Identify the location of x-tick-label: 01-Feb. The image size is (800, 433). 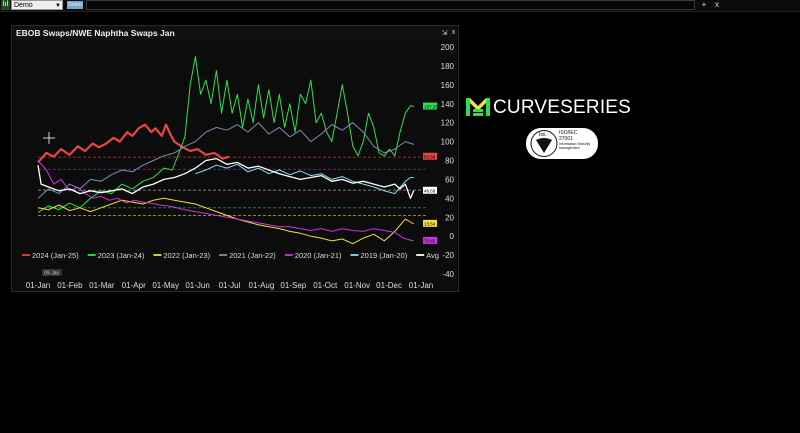
(70, 285).